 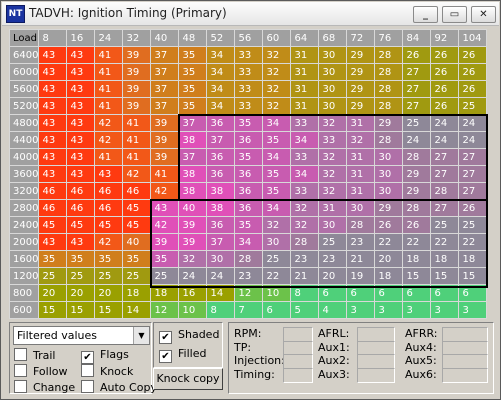 I want to click on column-header: 68, so click(x=333, y=38).